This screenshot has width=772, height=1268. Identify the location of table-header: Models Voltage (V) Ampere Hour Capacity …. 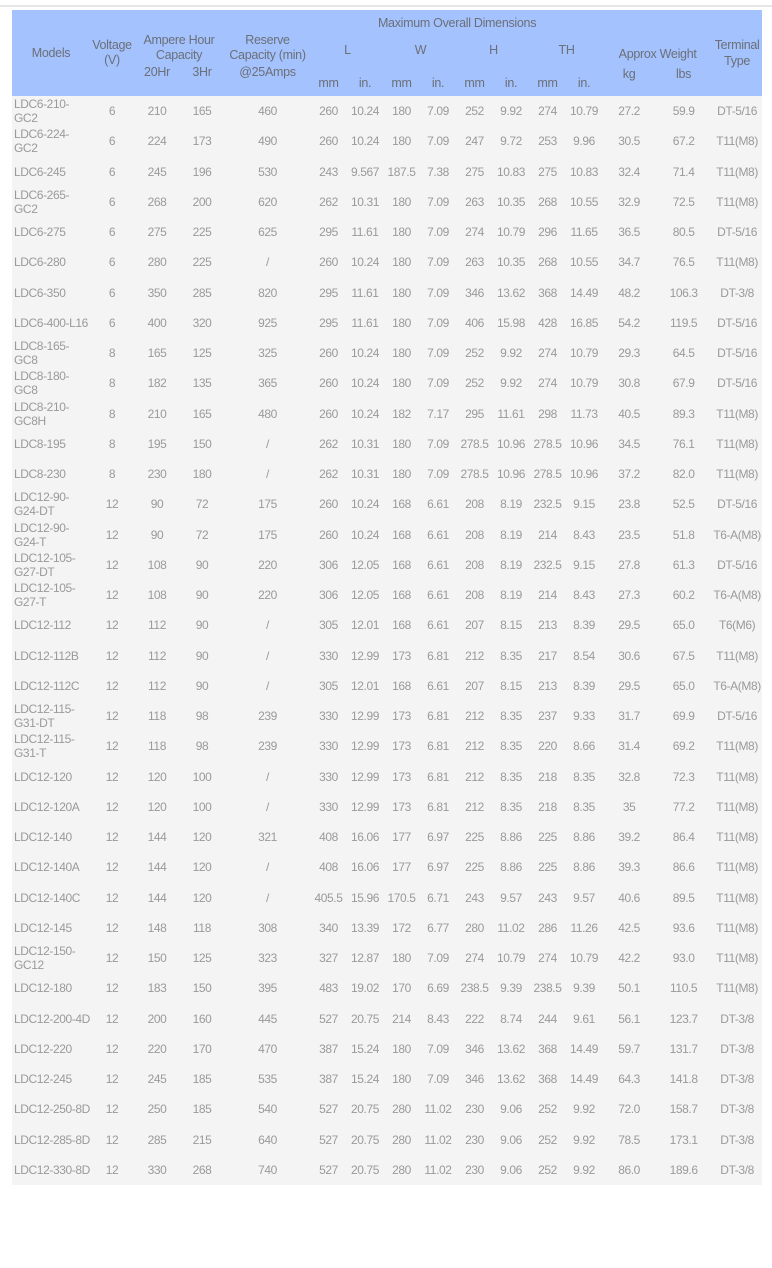
(387, 53).